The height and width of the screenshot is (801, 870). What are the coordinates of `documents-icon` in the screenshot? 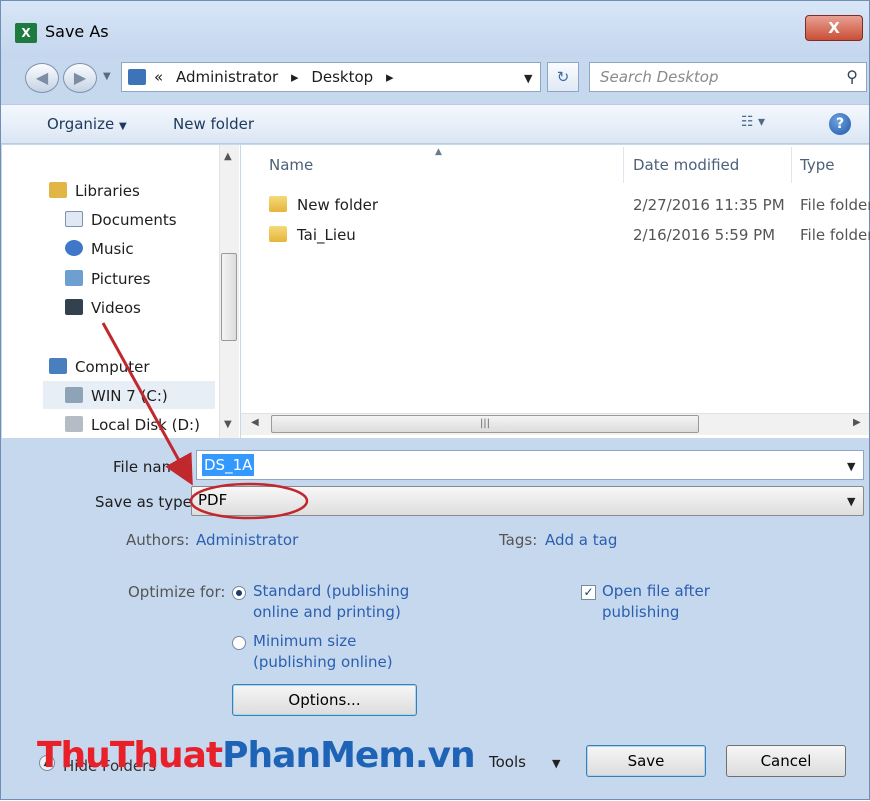 It's located at (74, 219).